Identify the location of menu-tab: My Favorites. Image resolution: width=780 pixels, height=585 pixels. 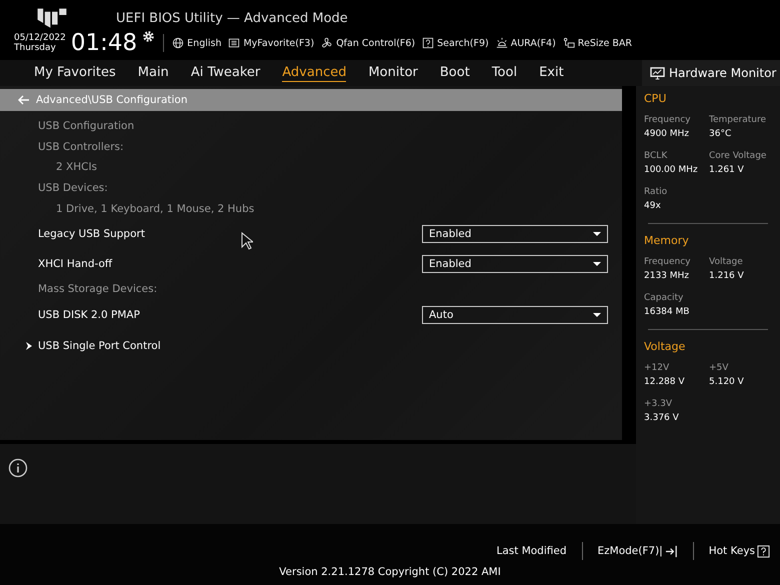
(75, 73).